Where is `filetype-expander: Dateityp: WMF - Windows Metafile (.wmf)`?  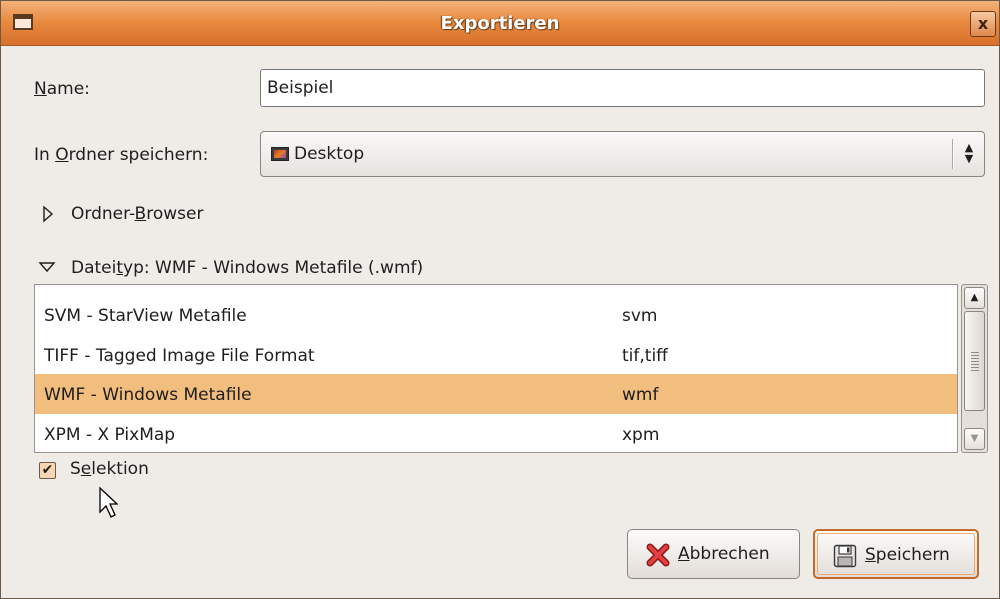 filetype-expander: Dateityp: WMF - Windows Metafile (.wmf) is located at coordinates (247, 268).